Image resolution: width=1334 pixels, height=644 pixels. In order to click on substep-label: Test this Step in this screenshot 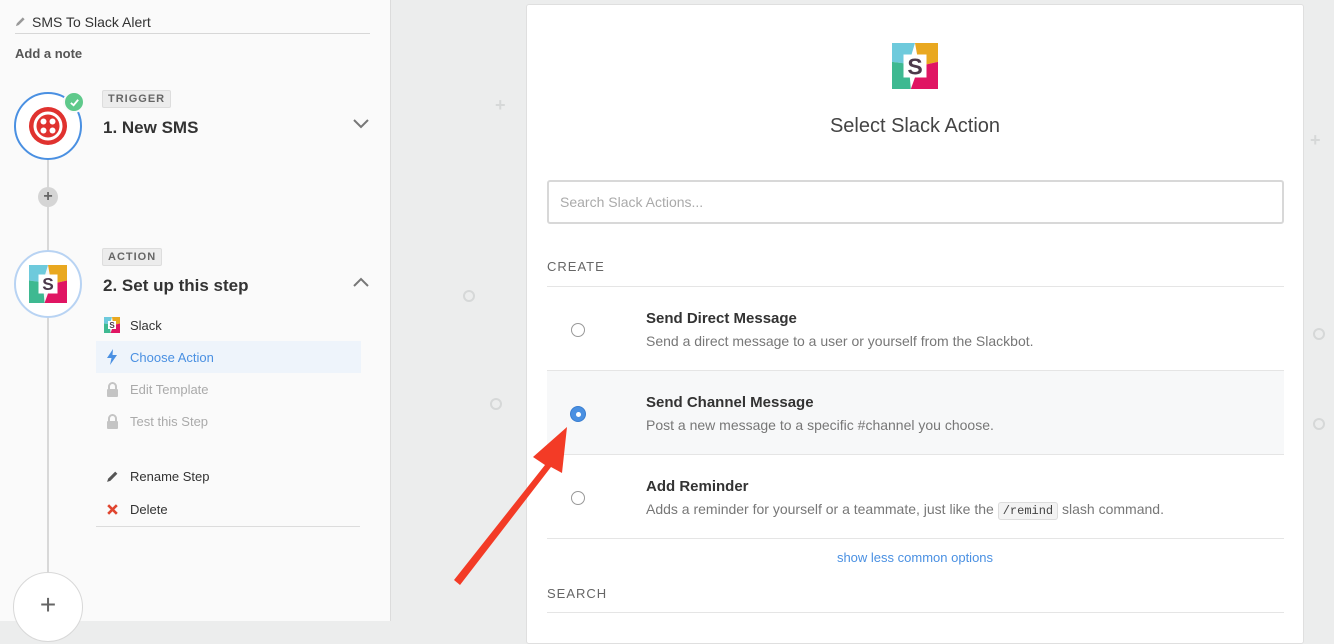, I will do `click(169, 421)`.